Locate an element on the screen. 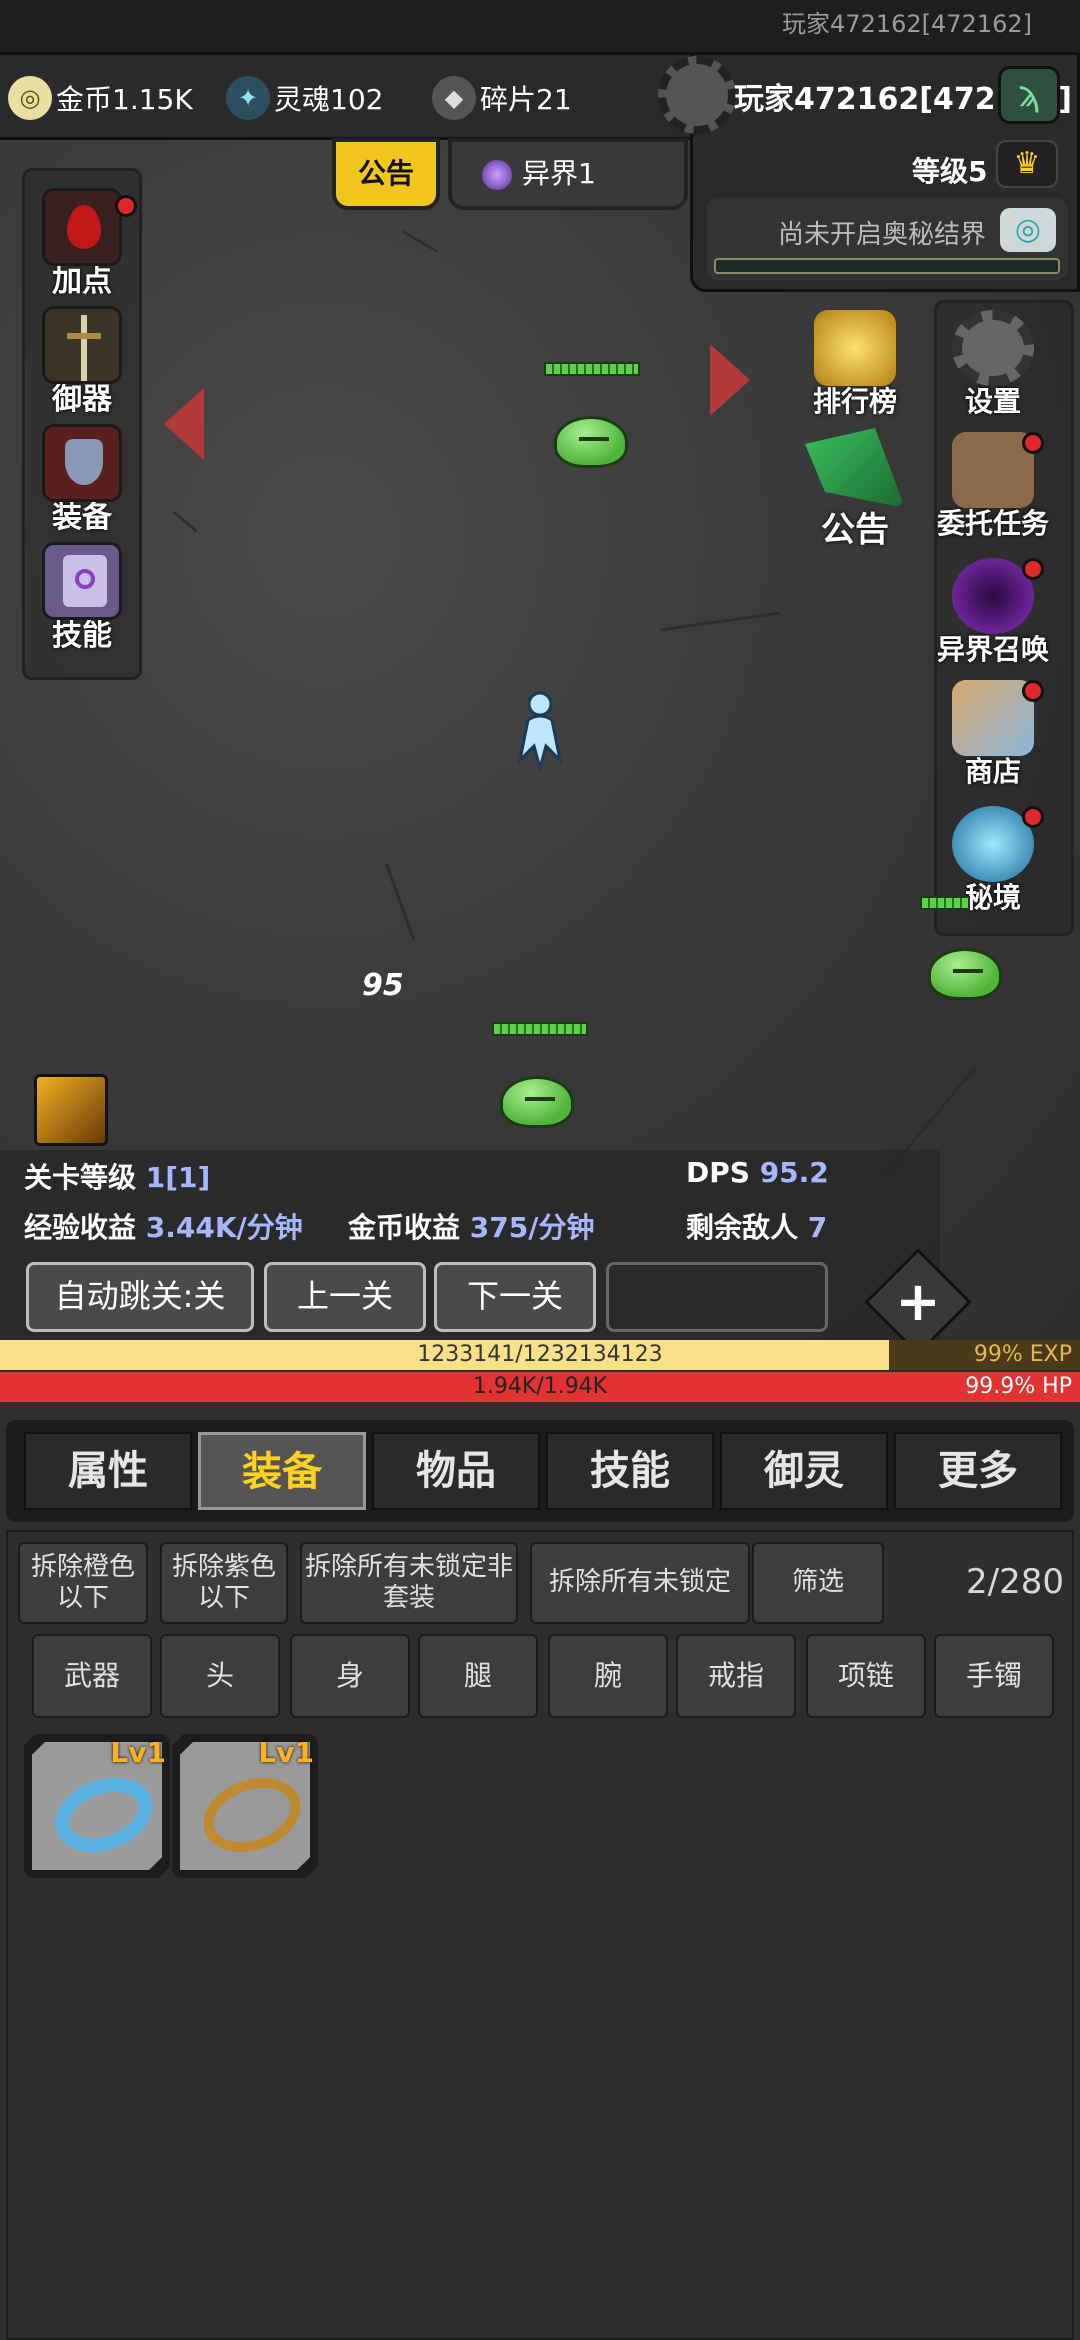  fragment-icon: ◆ is located at coordinates (454, 98).